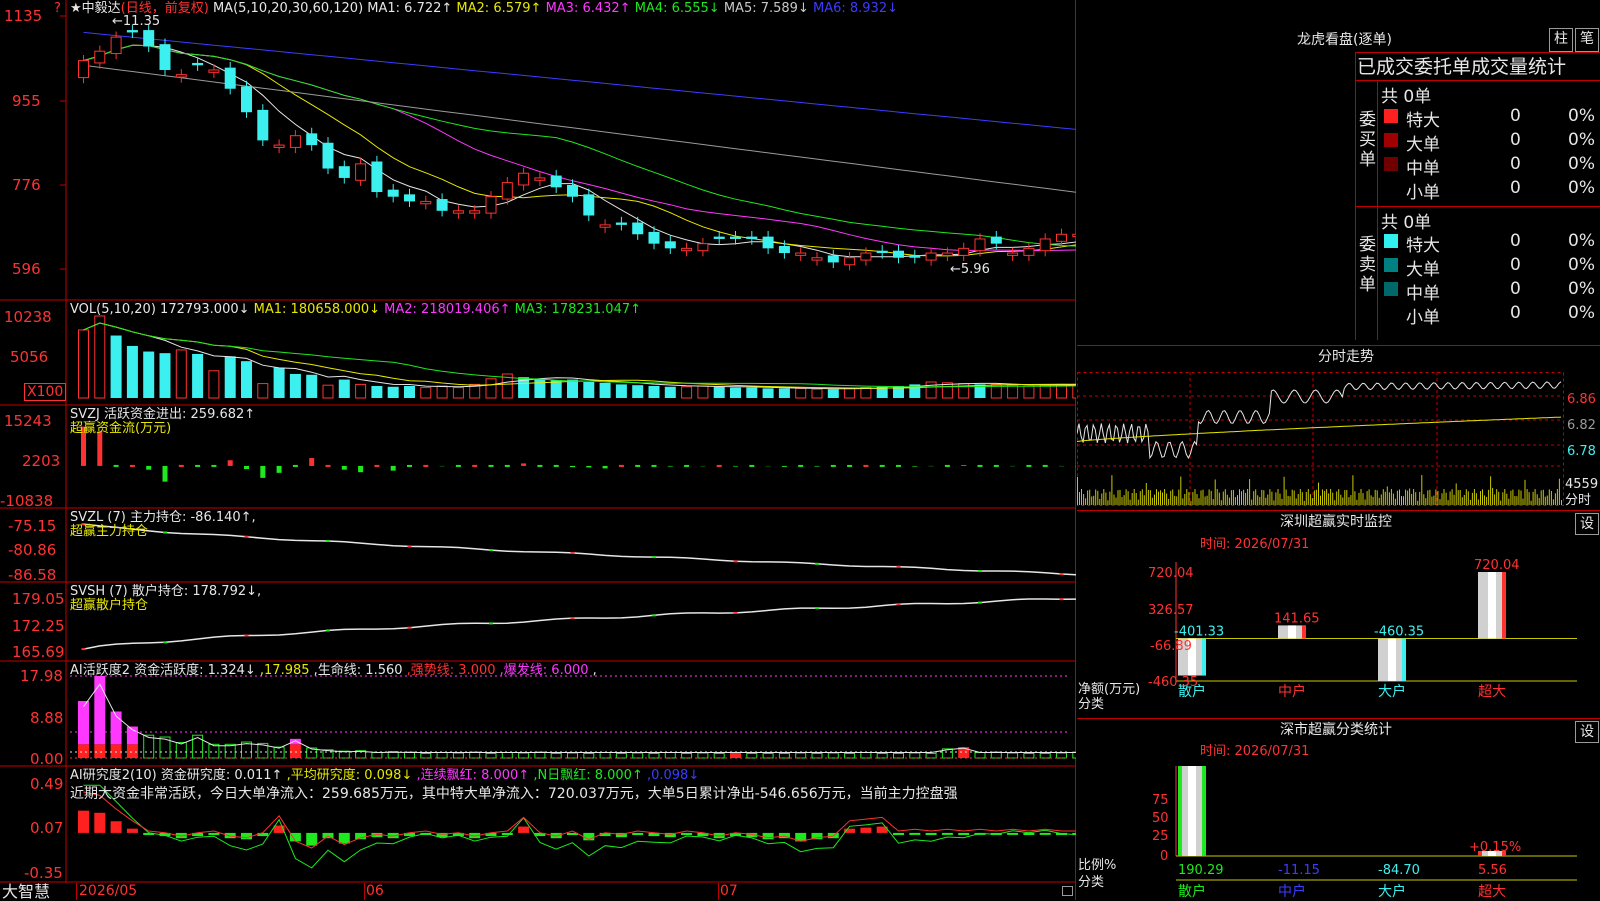 This screenshot has height=901, width=1600. Describe the element at coordinates (1587, 40) in the screenshot. I see `tick-view-button: 笔` at that location.